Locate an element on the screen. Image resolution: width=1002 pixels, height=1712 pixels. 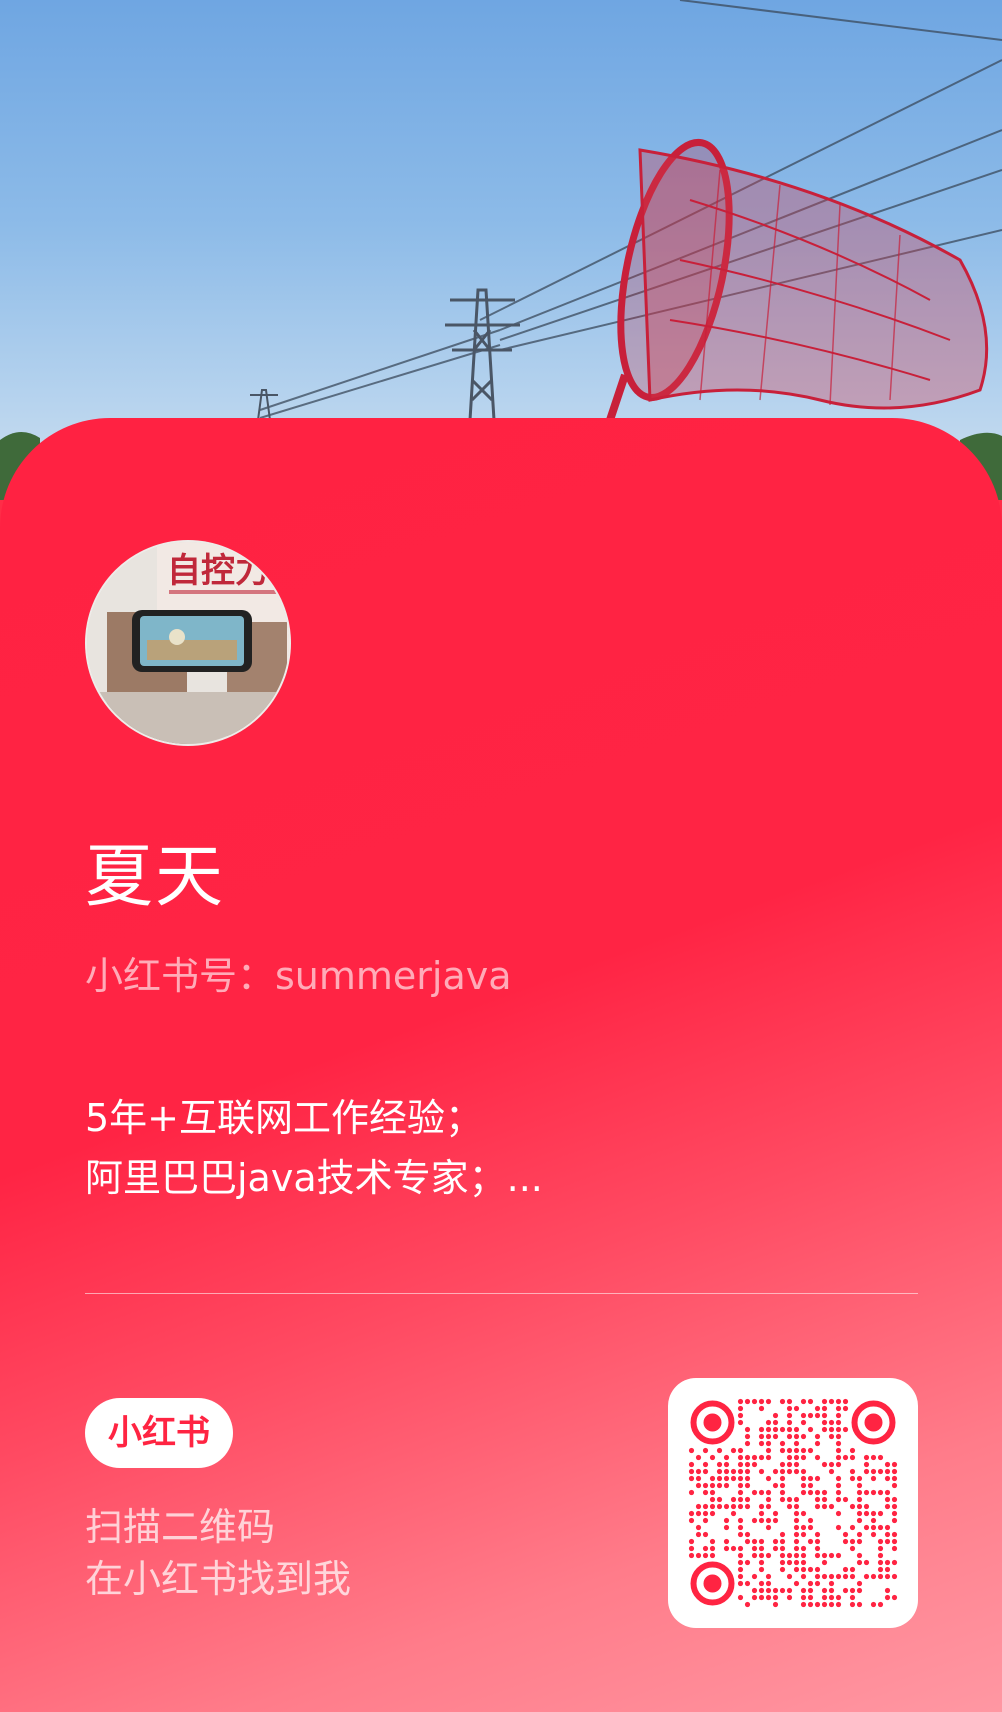
qr-code-icon is located at coordinates (793, 1503).